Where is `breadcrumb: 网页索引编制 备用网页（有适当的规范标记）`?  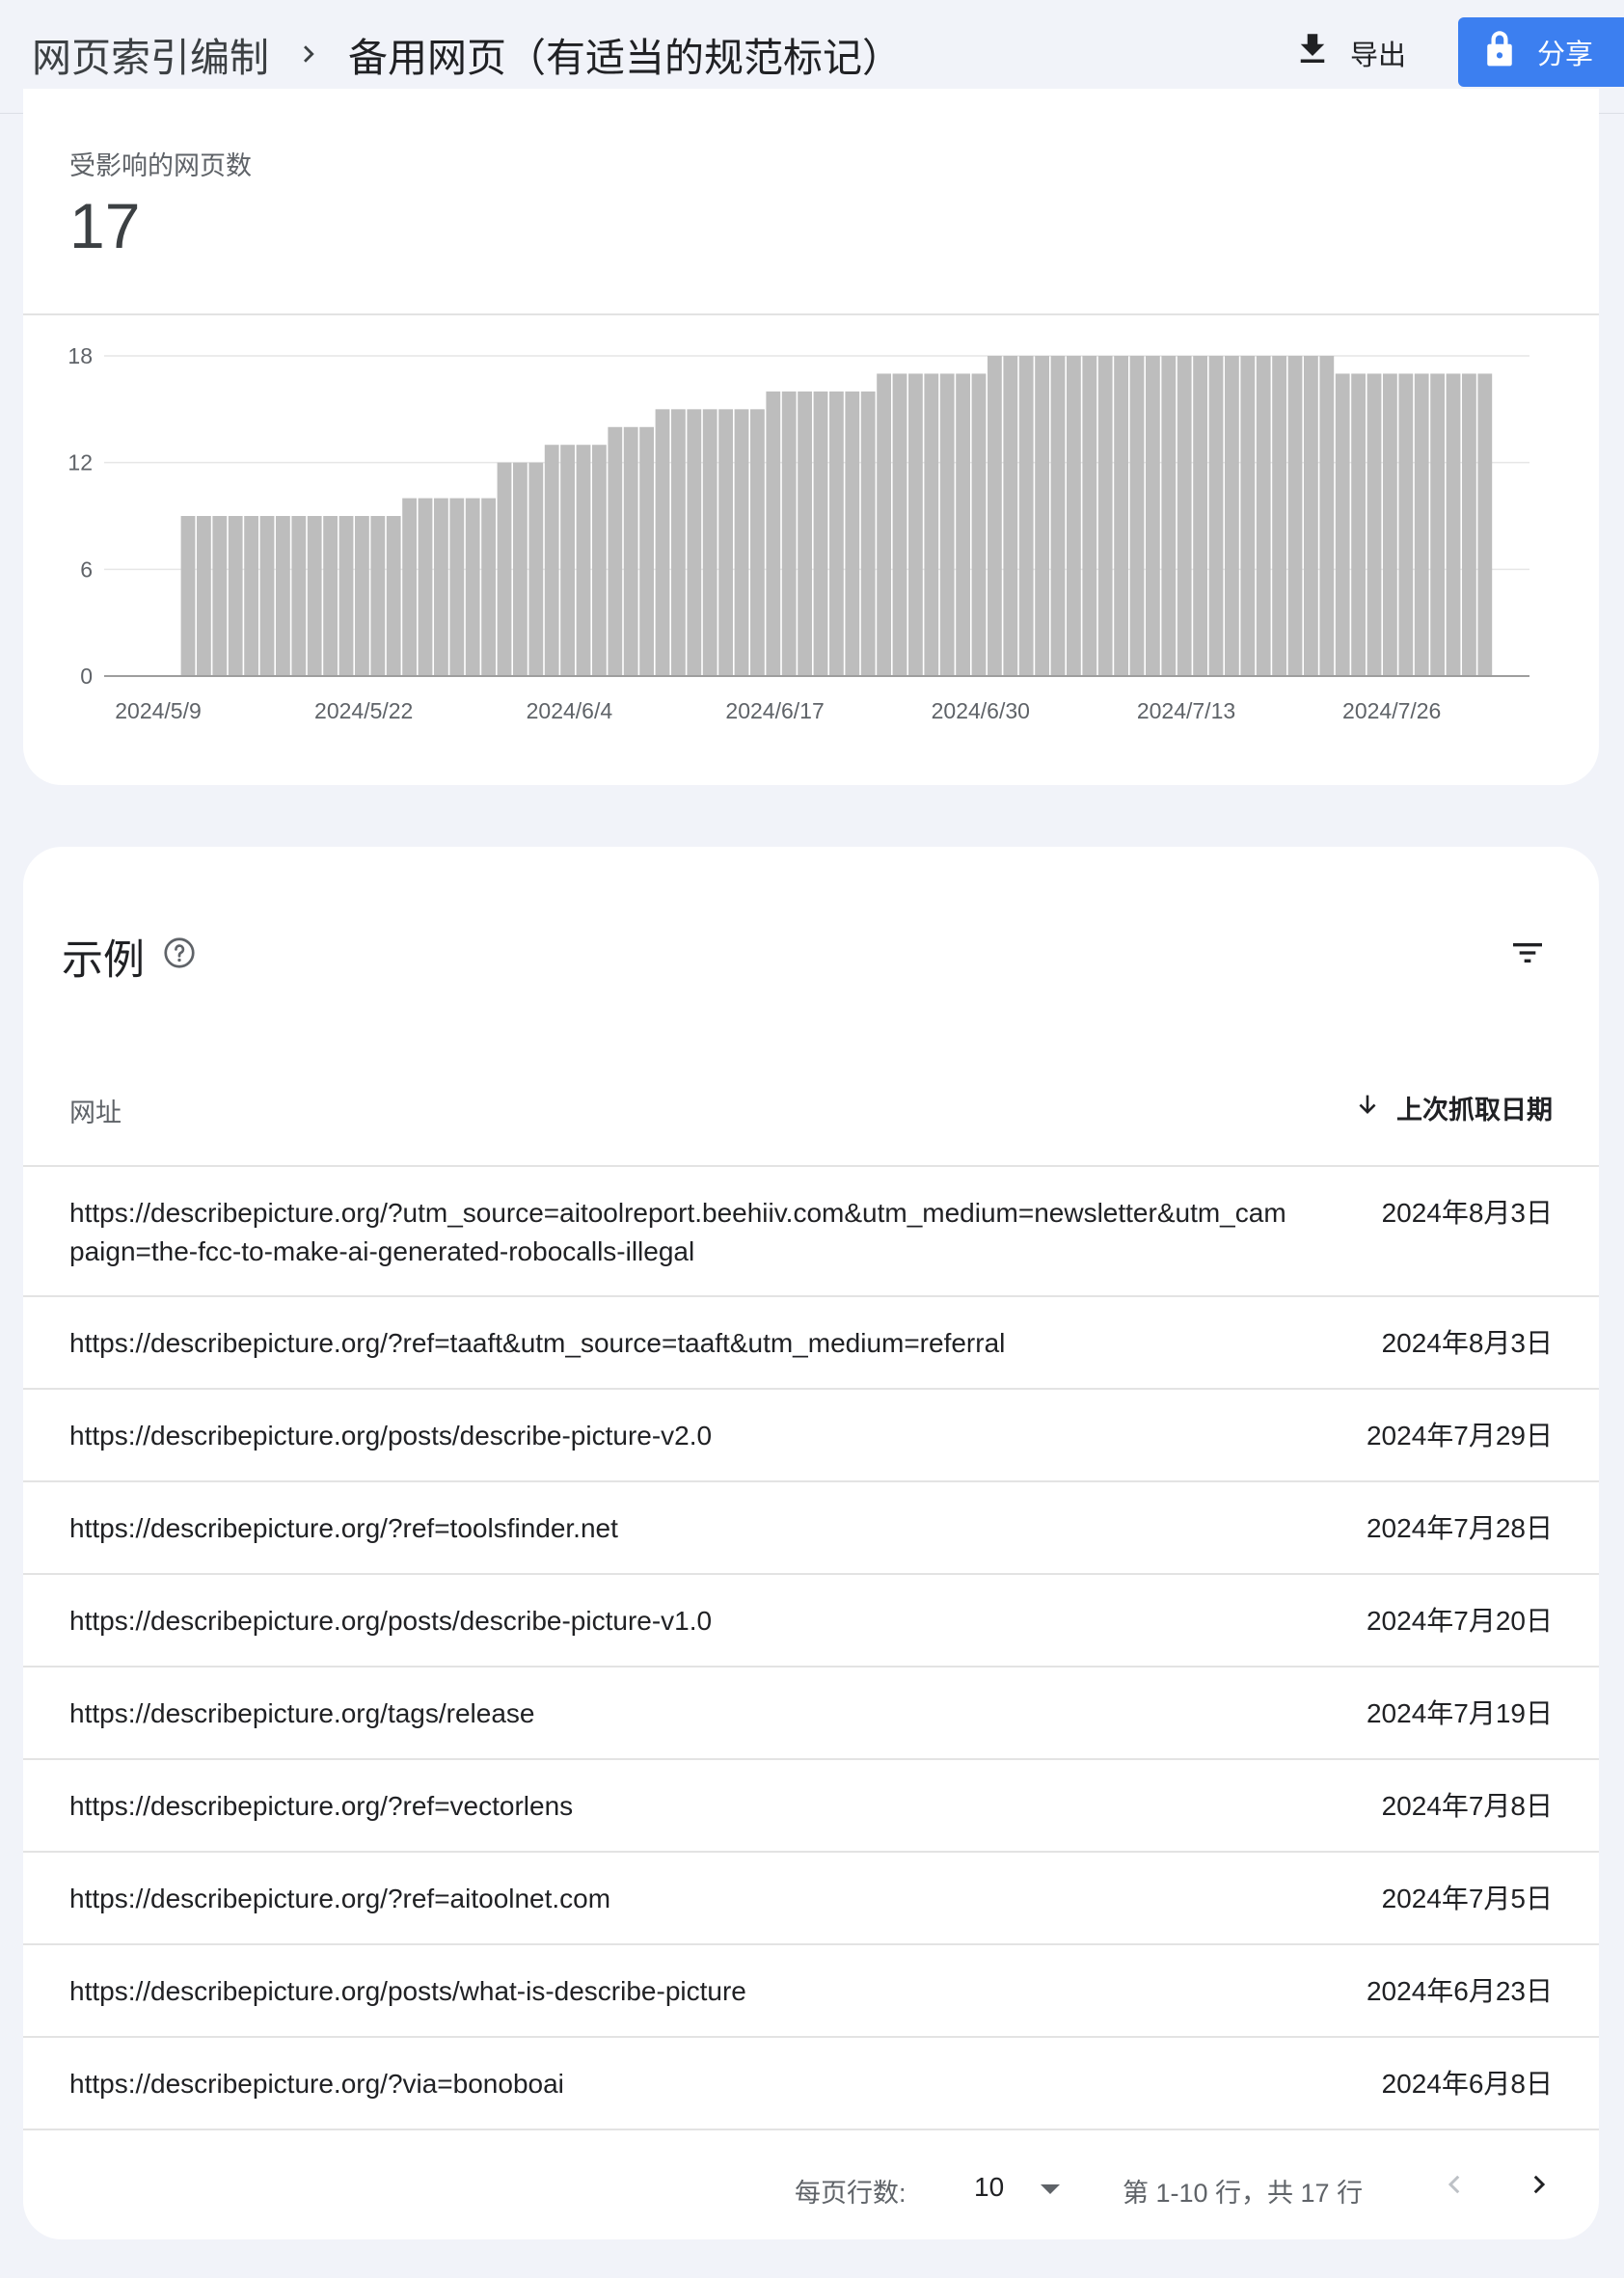
breadcrumb: 网页索引编制 备用网页（有适当的规范标记） is located at coordinates (467, 54).